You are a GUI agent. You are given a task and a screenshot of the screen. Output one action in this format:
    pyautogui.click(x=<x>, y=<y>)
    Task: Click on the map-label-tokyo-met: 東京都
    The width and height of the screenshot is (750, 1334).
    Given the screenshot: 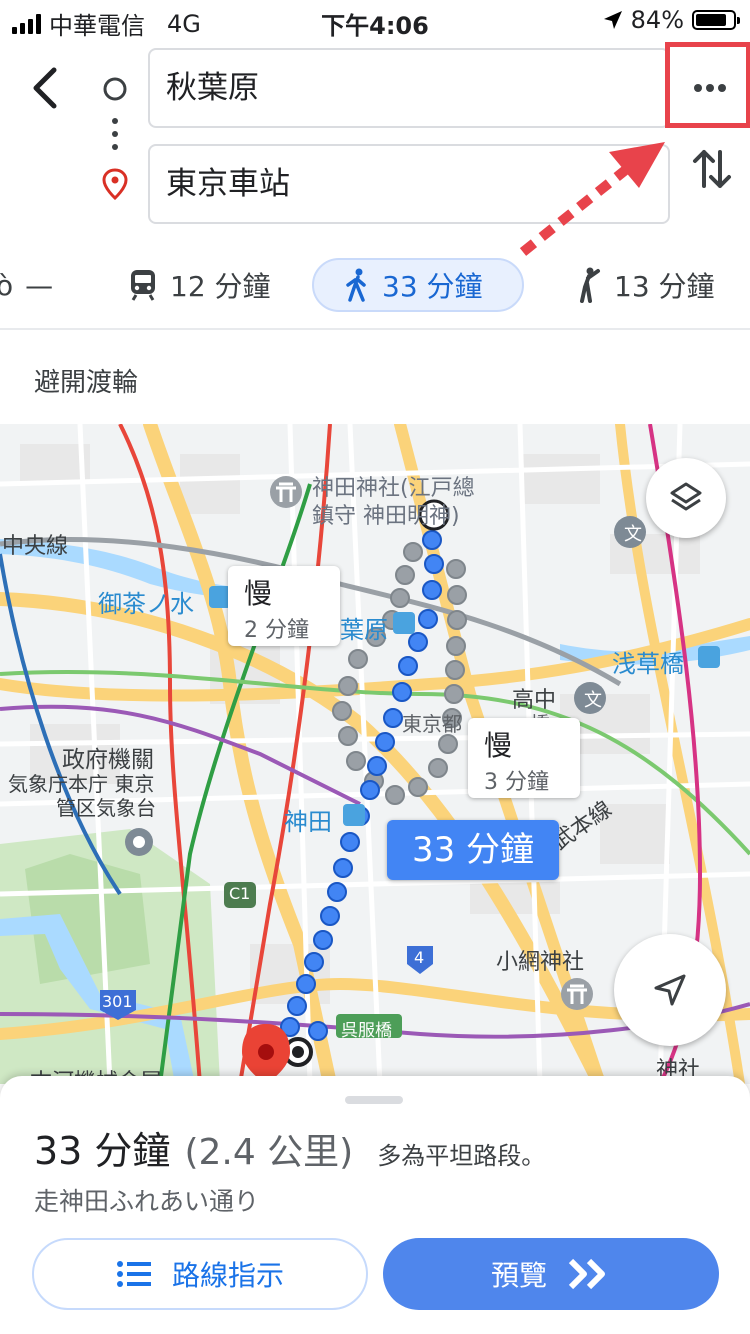 What is the action you would take?
    pyautogui.click(x=432, y=724)
    